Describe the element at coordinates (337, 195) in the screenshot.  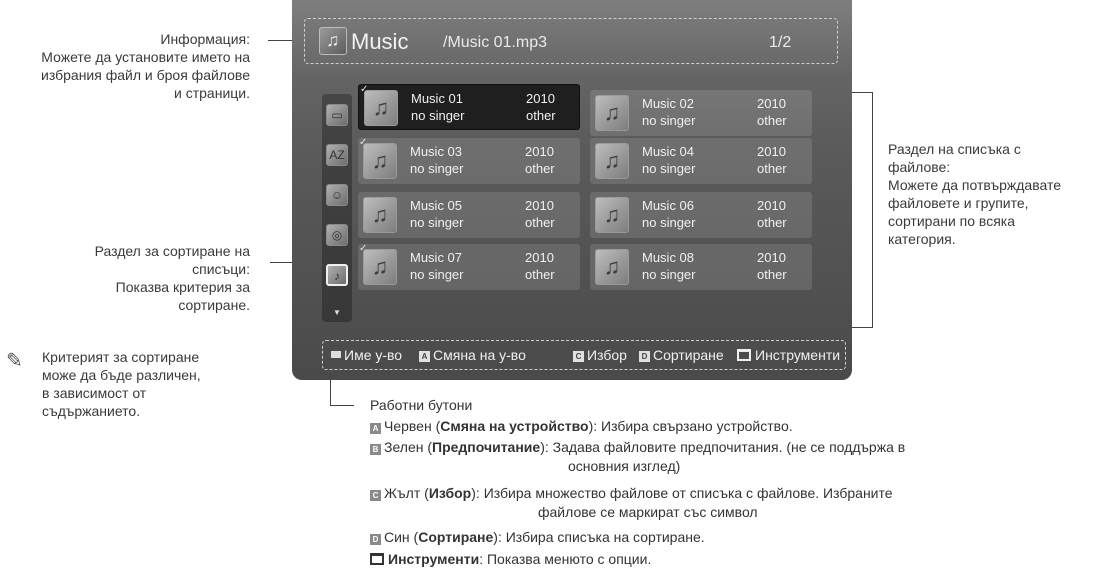
I see `artist-sort-icon: ☺` at that location.